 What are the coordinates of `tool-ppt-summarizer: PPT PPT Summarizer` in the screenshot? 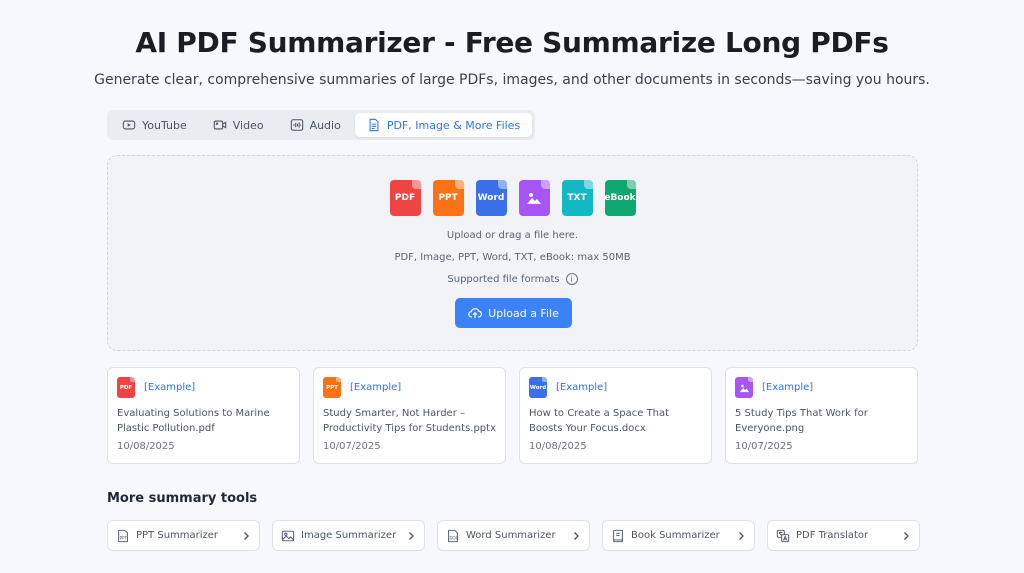 It's located at (183, 535).